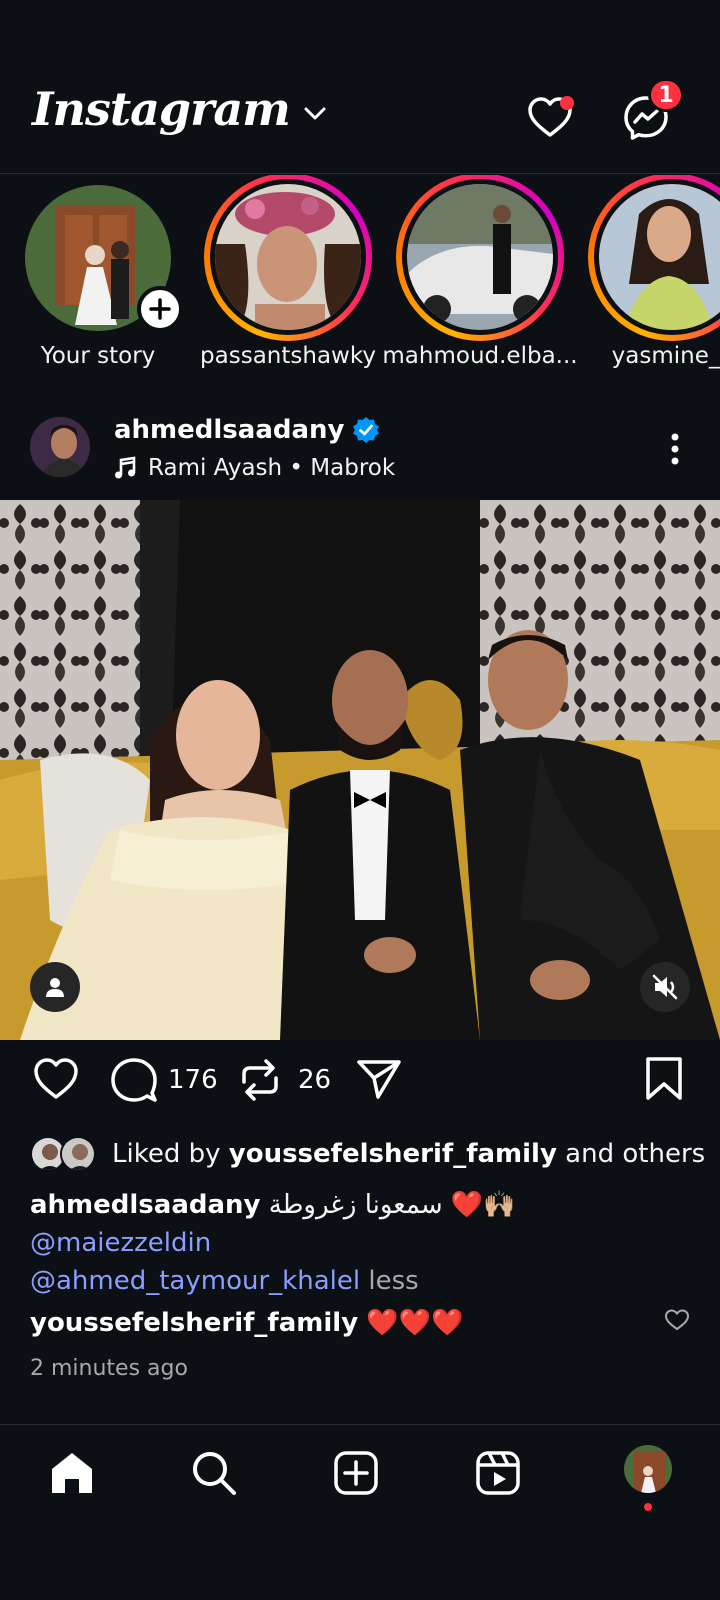  Describe the element at coordinates (125, 467) in the screenshot. I see `music-note-icon` at that location.